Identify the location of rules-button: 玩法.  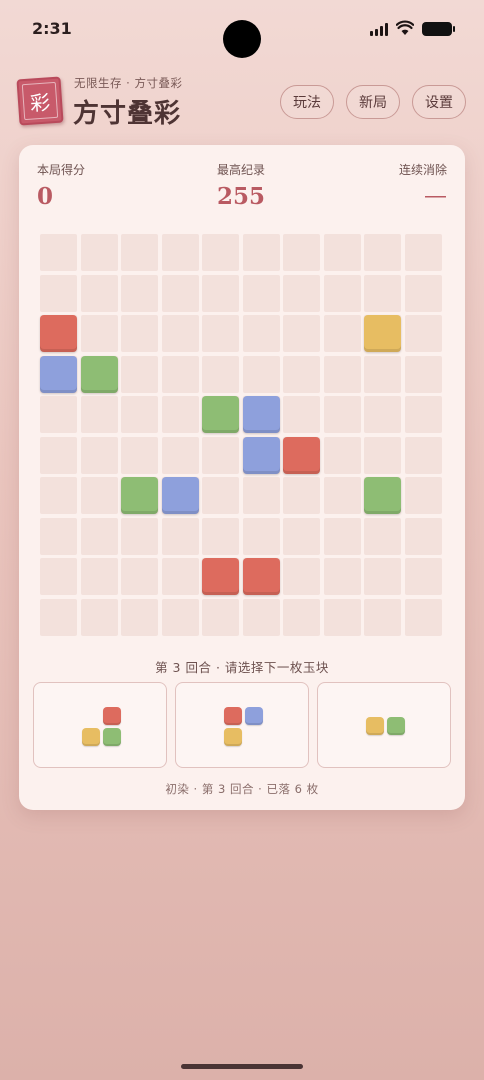
(307, 102).